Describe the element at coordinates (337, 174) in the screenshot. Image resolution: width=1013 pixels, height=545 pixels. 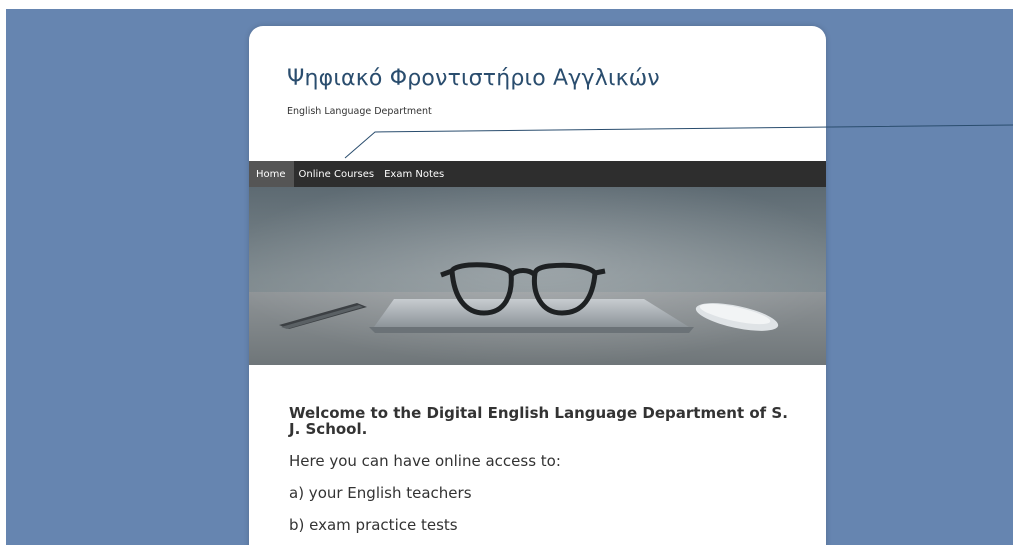
I see `nav-item-online-courses: Online Courses` at that location.